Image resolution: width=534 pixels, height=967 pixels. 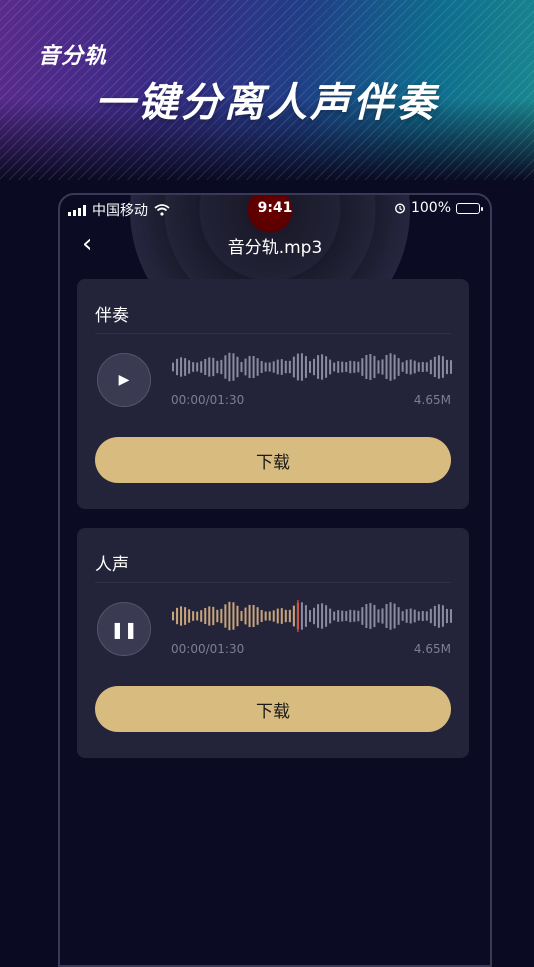 What do you see at coordinates (430, 208) in the screenshot?
I see `battery-percent: 100%` at bounding box center [430, 208].